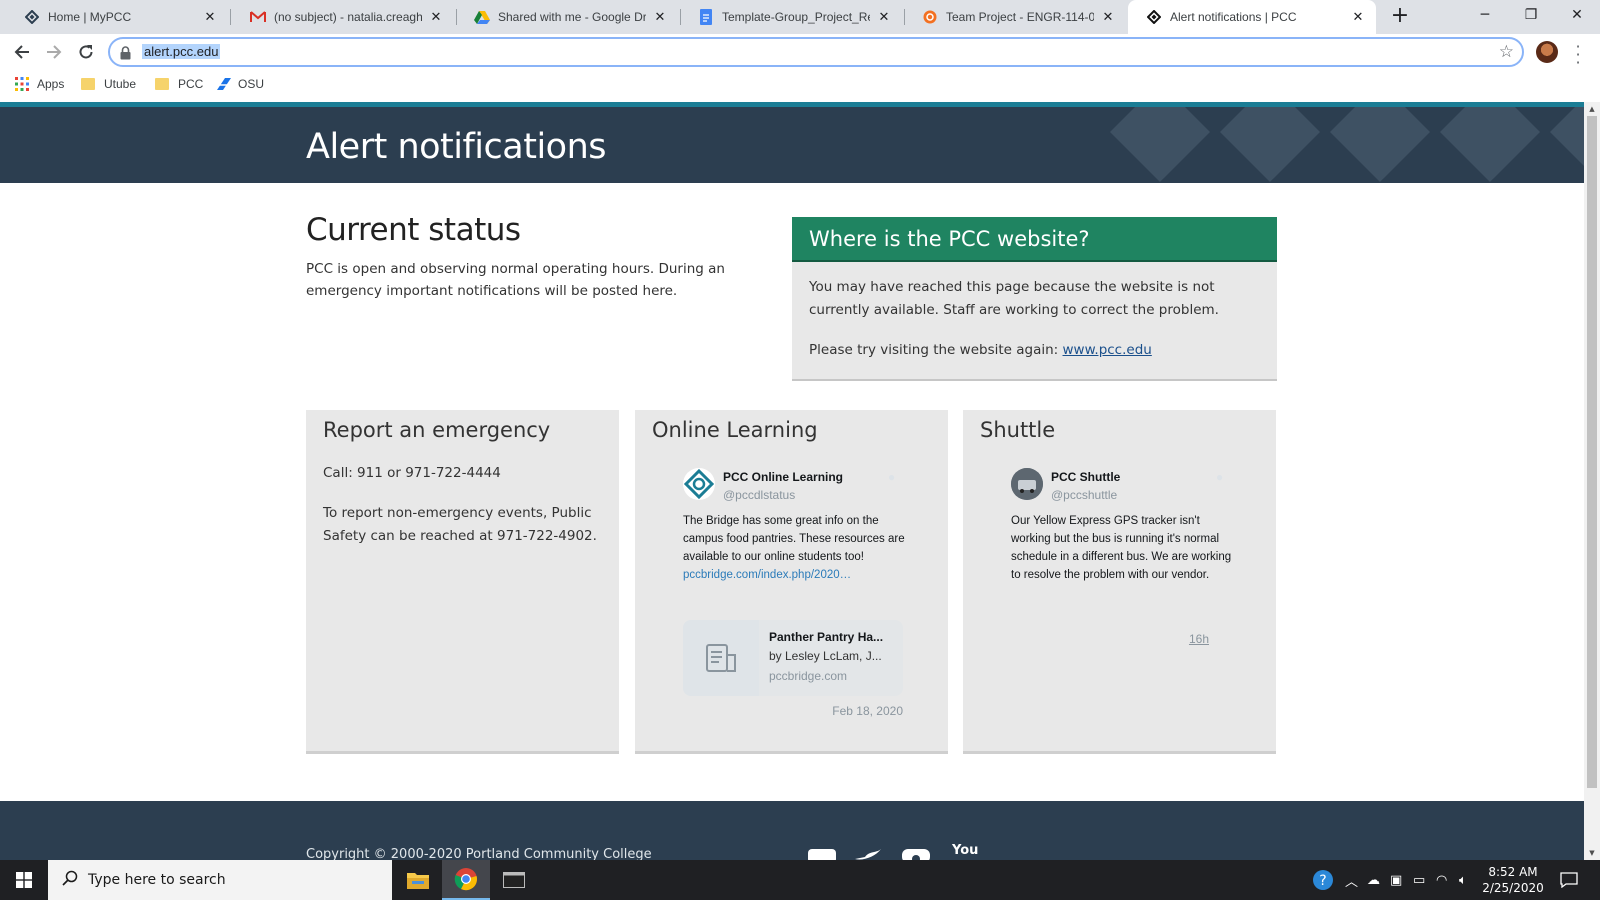 The height and width of the screenshot is (900, 1600). Describe the element at coordinates (1351, 880) in the screenshot. I see `show-hidden-icons-icon: ︿` at that location.